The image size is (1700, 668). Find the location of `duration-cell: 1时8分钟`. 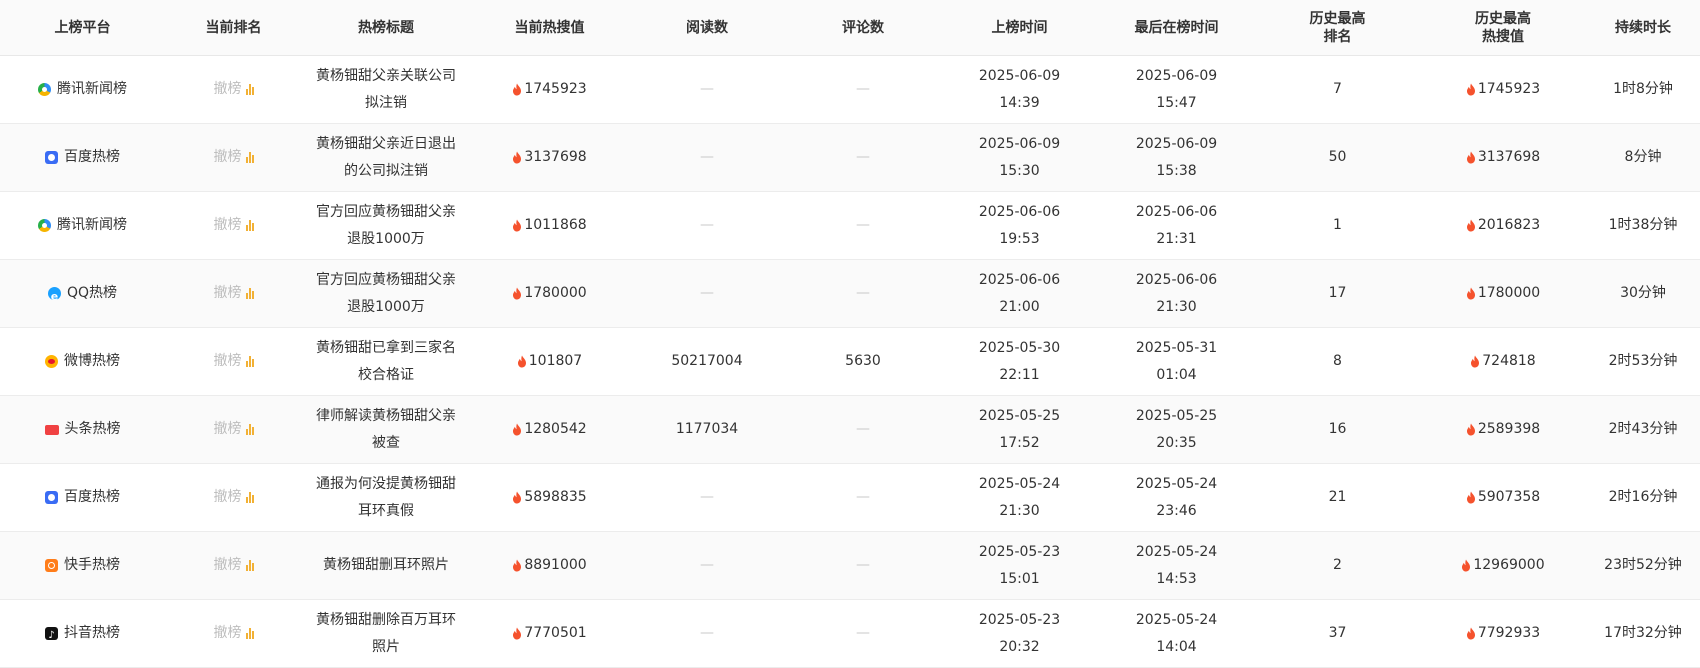

duration-cell: 1时8分钟 is located at coordinates (1643, 89).